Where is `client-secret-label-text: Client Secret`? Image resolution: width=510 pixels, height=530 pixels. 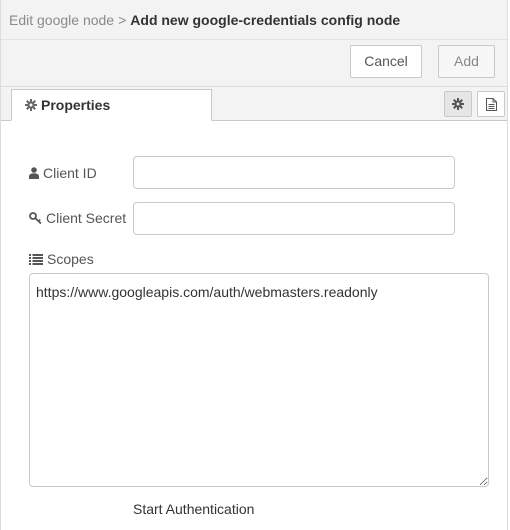 client-secret-label-text: Client Secret is located at coordinates (86, 218).